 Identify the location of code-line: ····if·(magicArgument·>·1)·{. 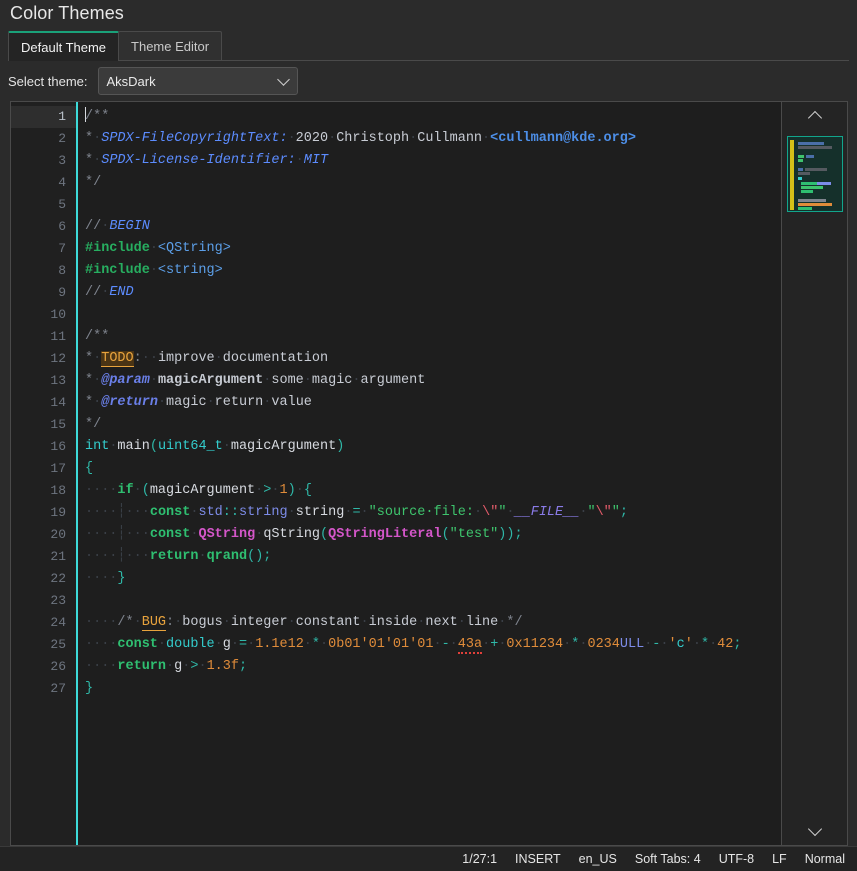
(198, 490).